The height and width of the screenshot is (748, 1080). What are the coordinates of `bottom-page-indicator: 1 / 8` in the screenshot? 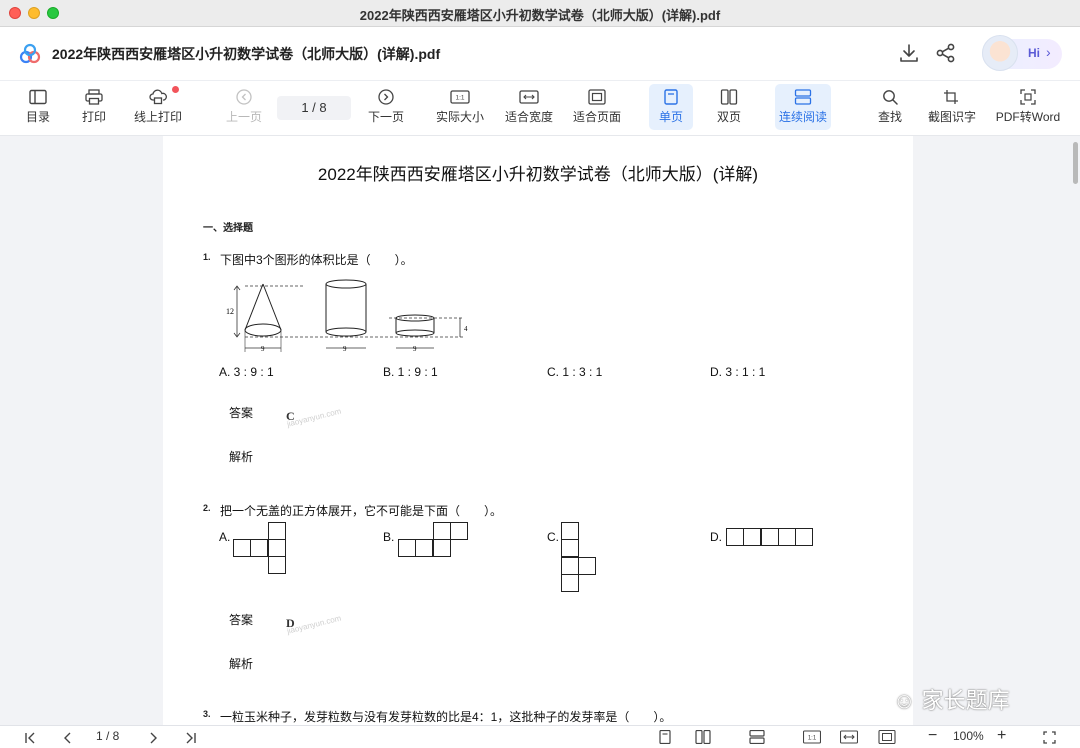 It's located at (107, 736).